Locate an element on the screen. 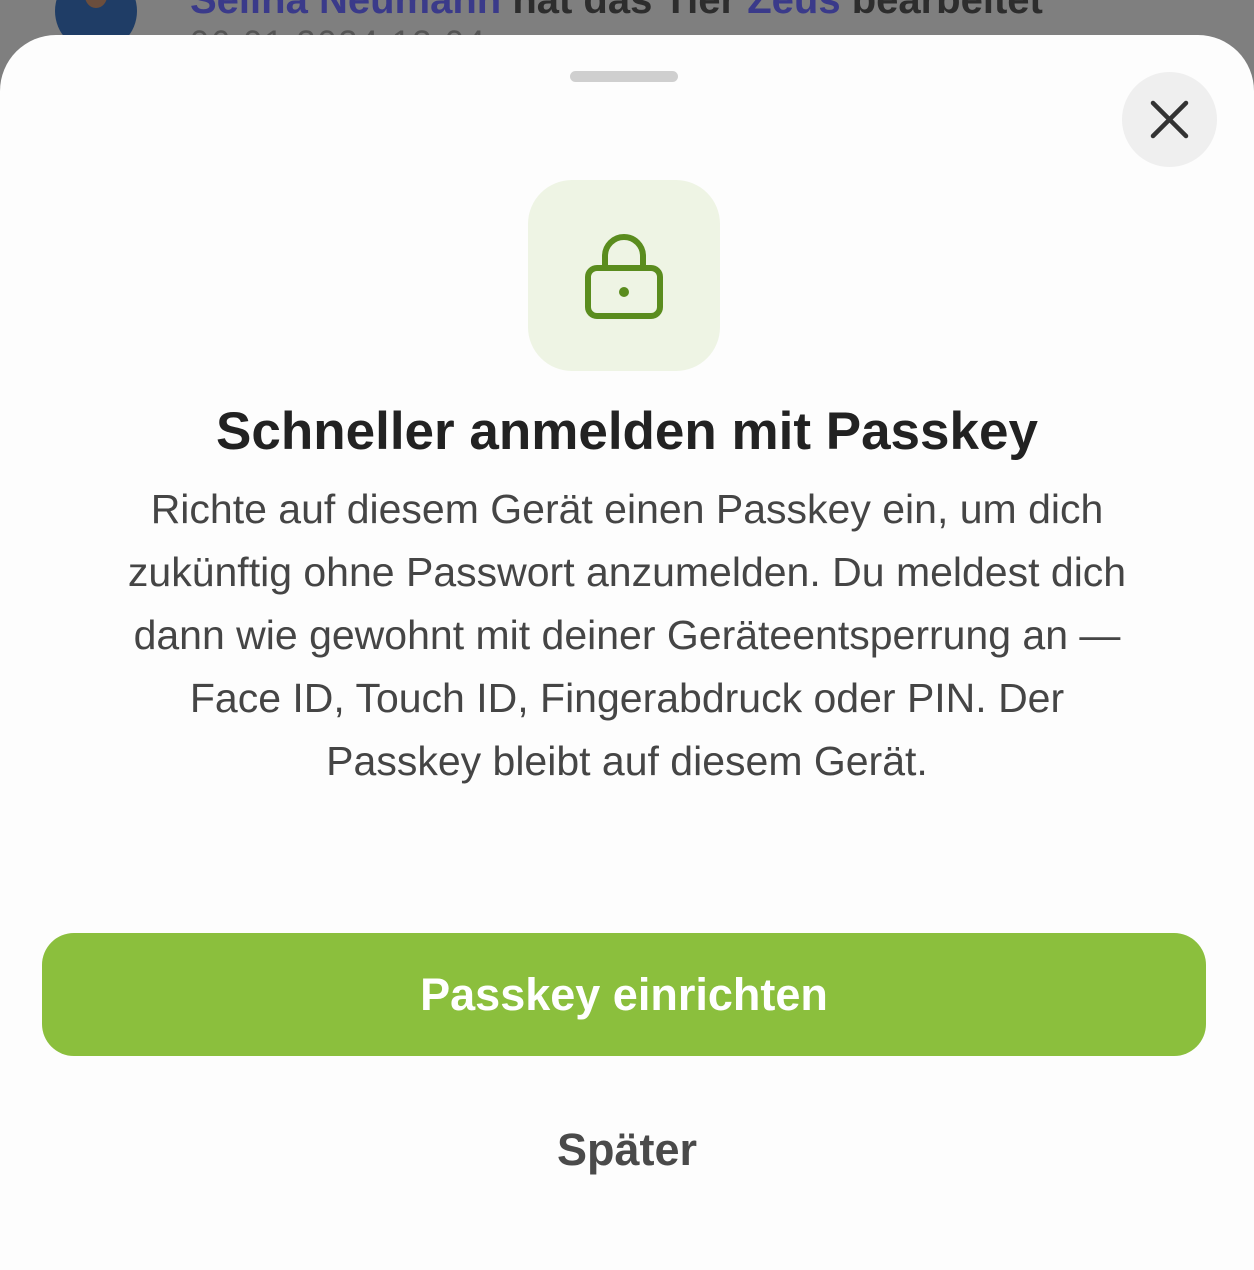  animal-link: Zeus is located at coordinates (794, 11).